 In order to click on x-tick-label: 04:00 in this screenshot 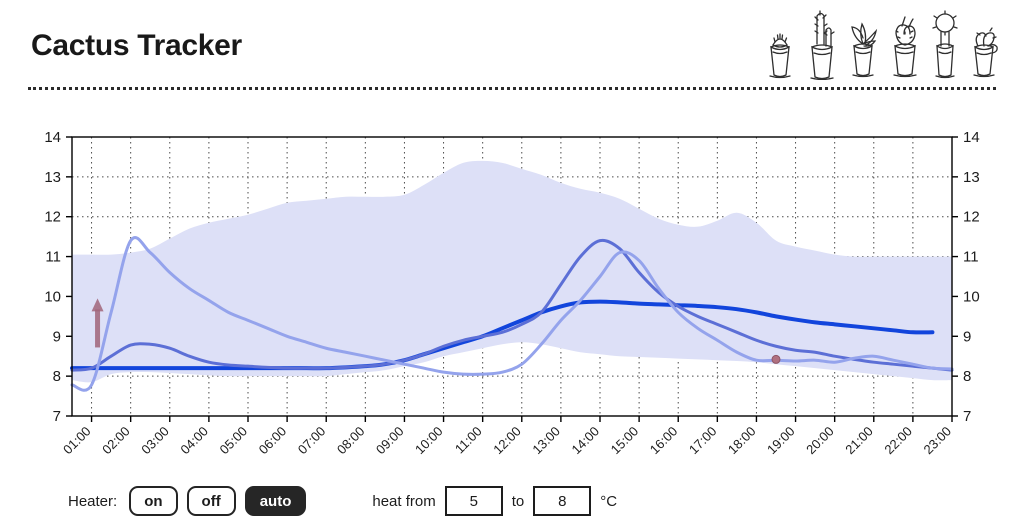, I will do `click(194, 441)`.